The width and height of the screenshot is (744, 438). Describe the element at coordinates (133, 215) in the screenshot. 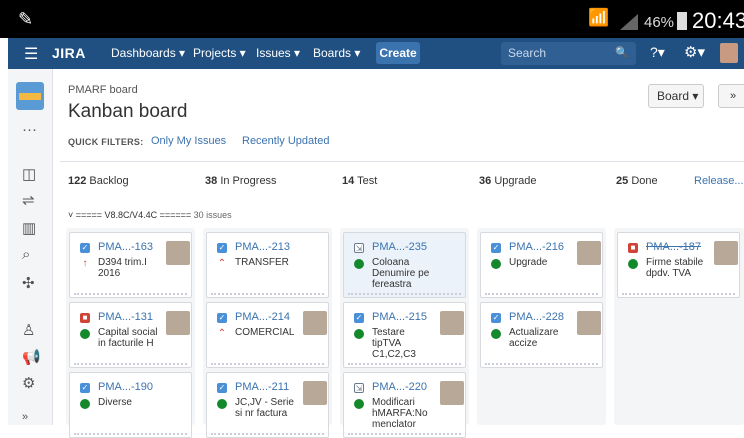

I see `swimlane-name: ===== V8.8C/V4.4C ======` at that location.